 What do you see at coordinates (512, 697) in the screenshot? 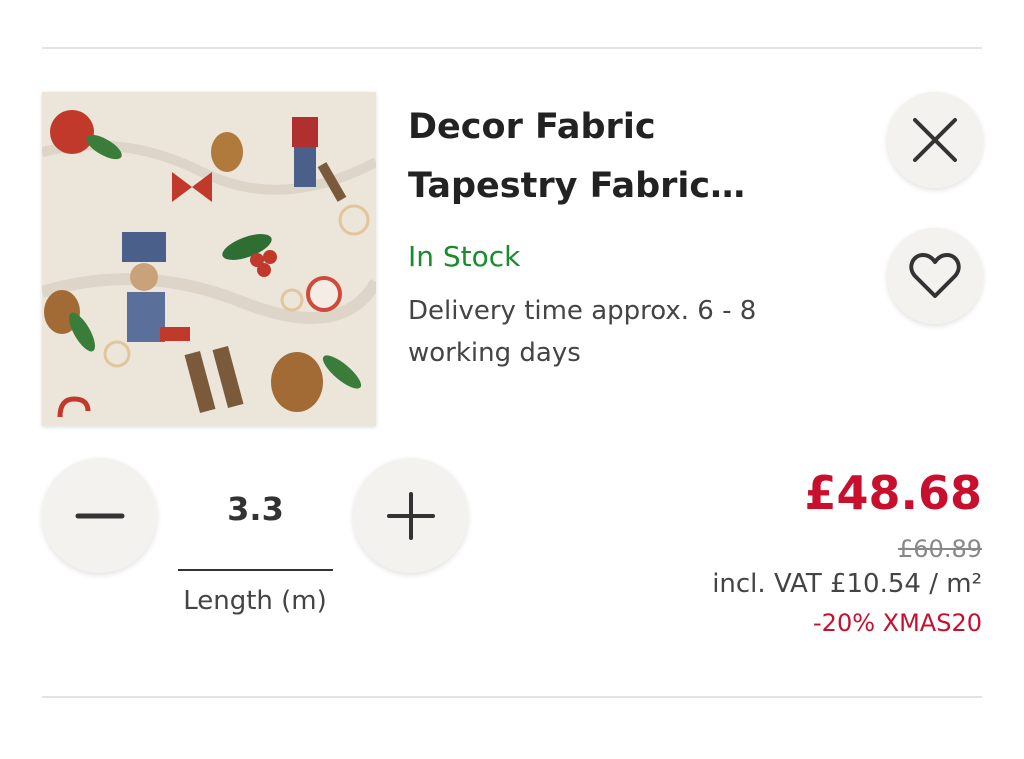
I see `bottom-divider` at bounding box center [512, 697].